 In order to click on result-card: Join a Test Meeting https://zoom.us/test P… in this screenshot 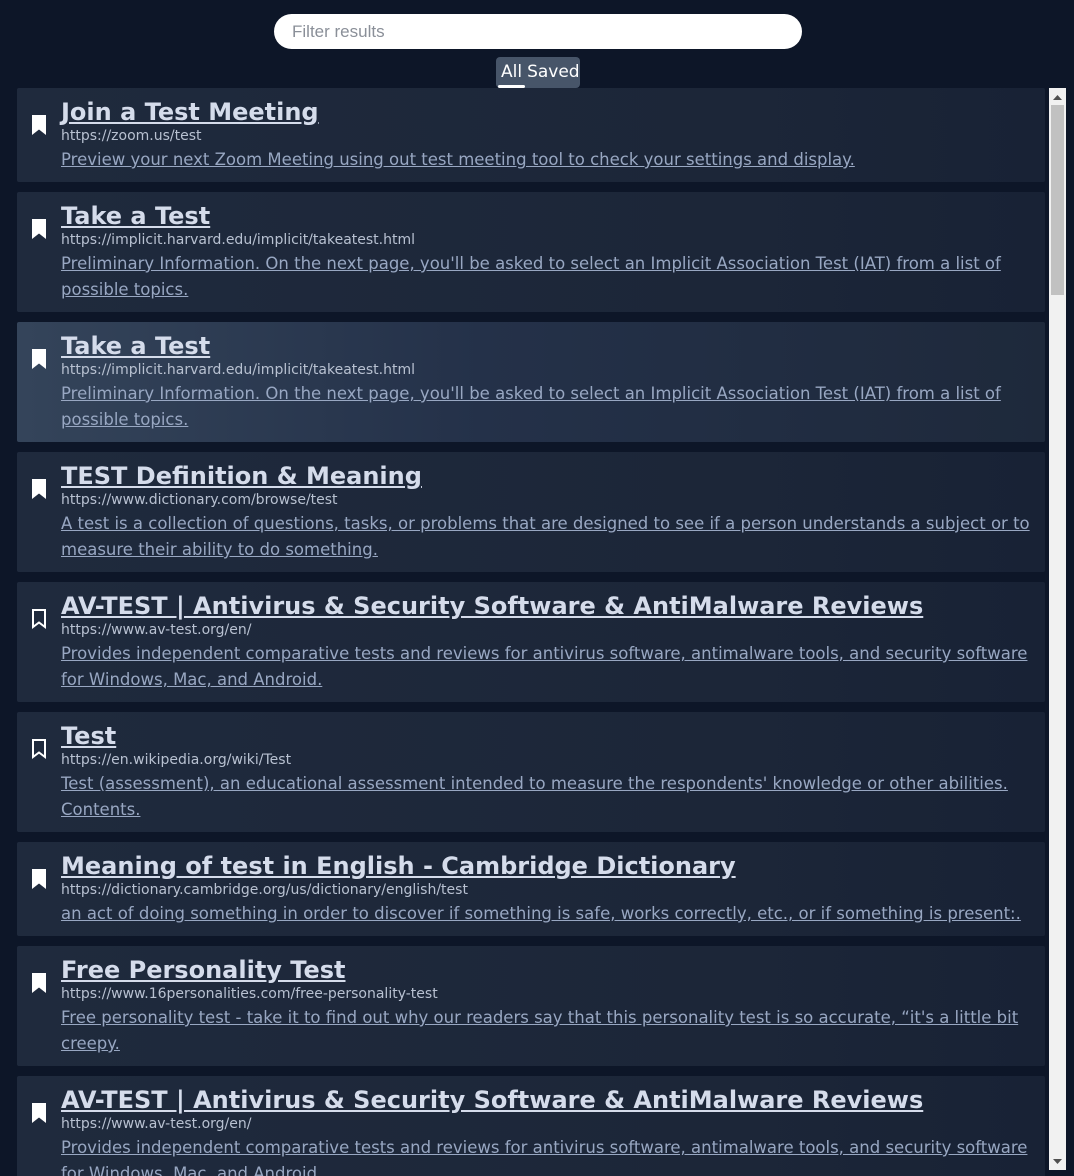, I will do `click(531, 135)`.